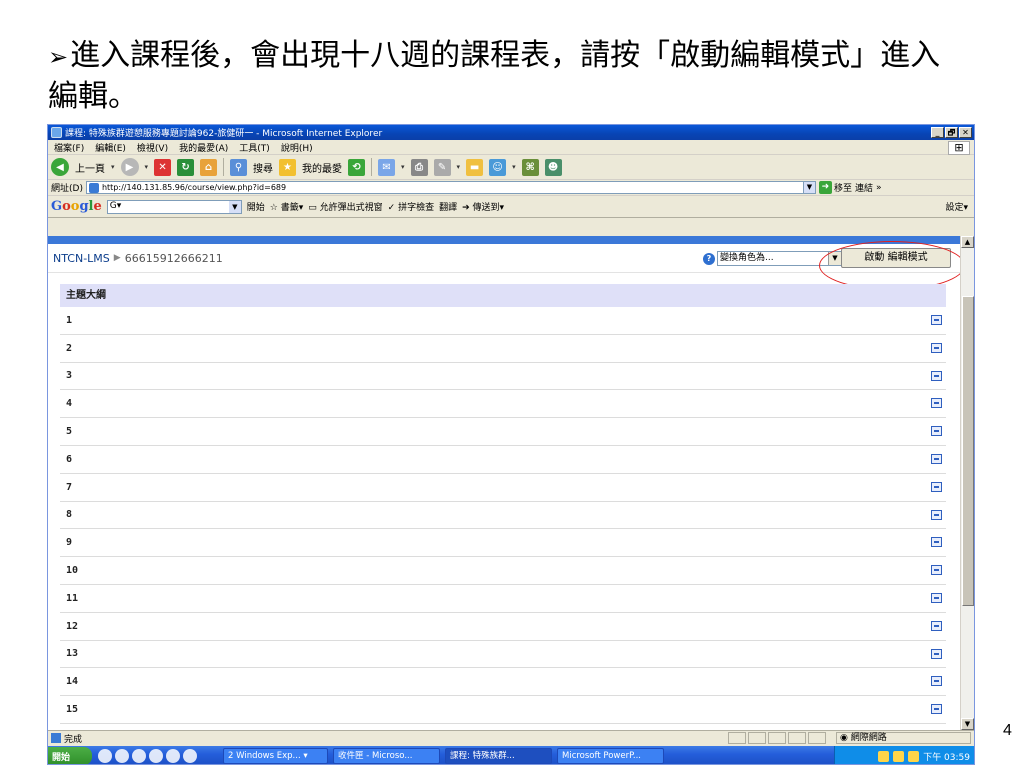 The image size is (1024, 768). Describe the element at coordinates (110, 147) in the screenshot. I see `menu-edit: 編輯(E)` at that location.